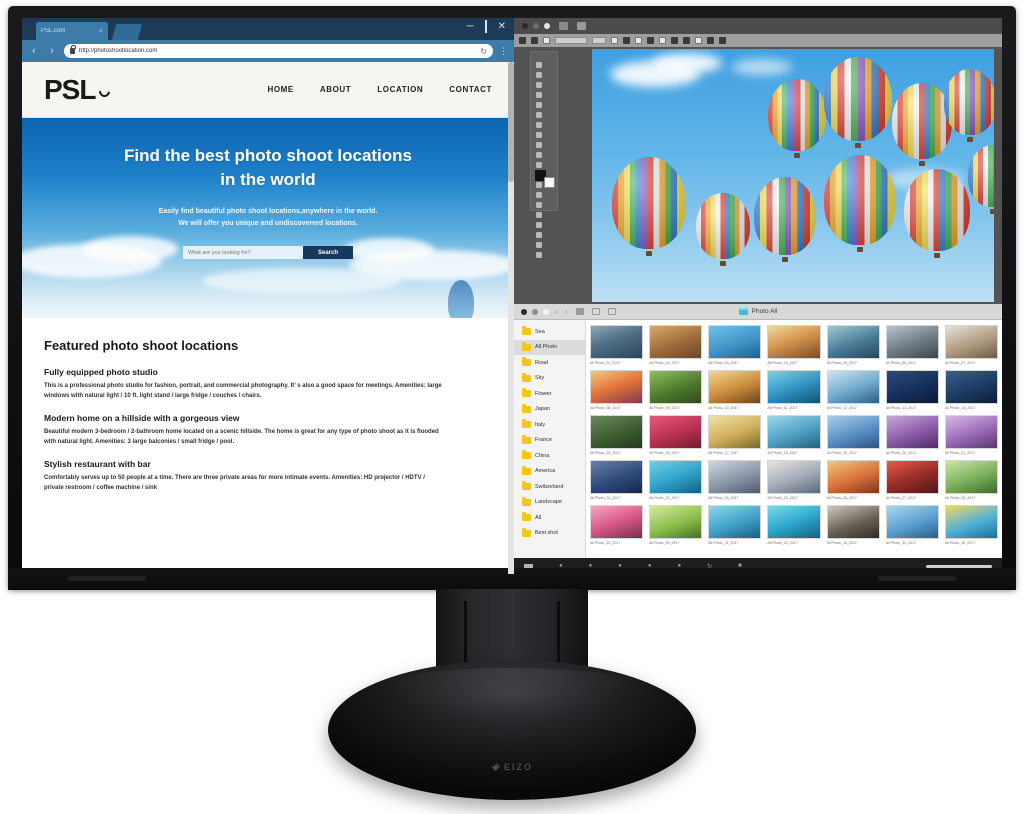 This screenshot has height=814, width=1024. What do you see at coordinates (547, 26) in the screenshot?
I see `zoom-dot-icon` at bounding box center [547, 26].